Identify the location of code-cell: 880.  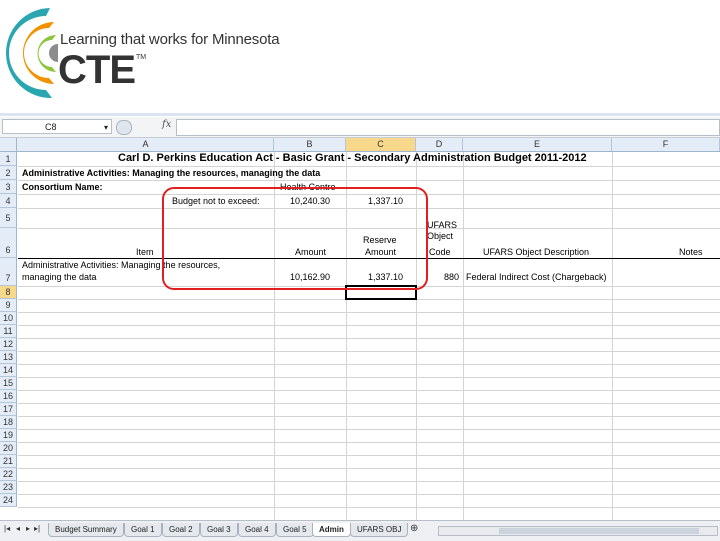
(452, 277).